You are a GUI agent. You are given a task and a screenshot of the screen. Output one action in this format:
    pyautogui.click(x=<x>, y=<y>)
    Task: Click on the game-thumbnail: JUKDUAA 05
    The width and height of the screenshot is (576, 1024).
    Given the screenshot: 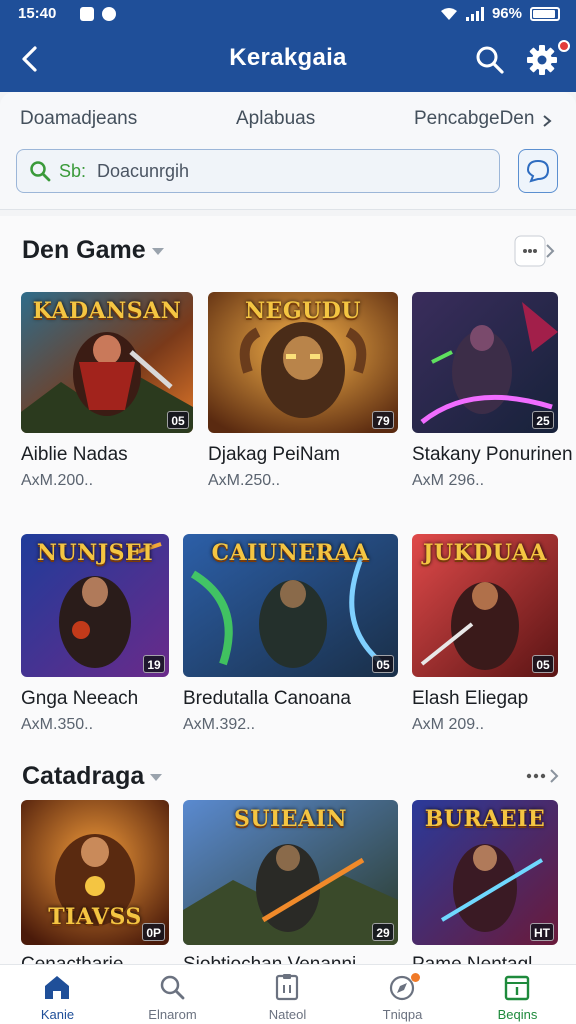 What is the action you would take?
    pyautogui.click(x=485, y=605)
    